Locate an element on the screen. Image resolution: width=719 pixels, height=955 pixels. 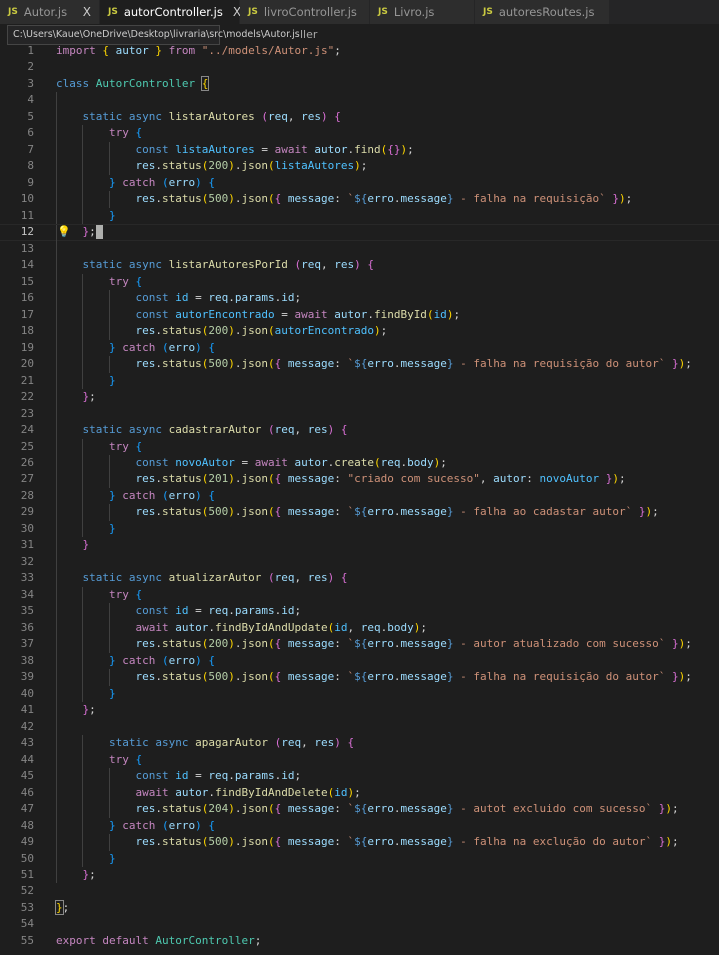
code-line: 43 static async apagarAutor (req, res) { is located at coordinates (359, 743).